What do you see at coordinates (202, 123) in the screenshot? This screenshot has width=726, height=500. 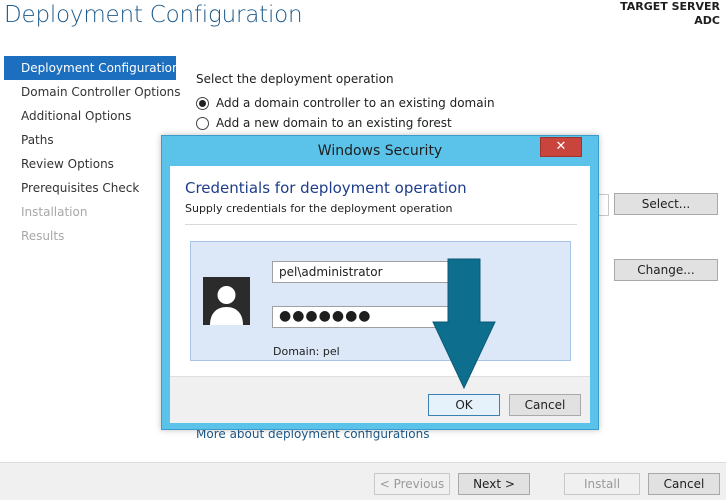 I see `radio-add-domain` at bounding box center [202, 123].